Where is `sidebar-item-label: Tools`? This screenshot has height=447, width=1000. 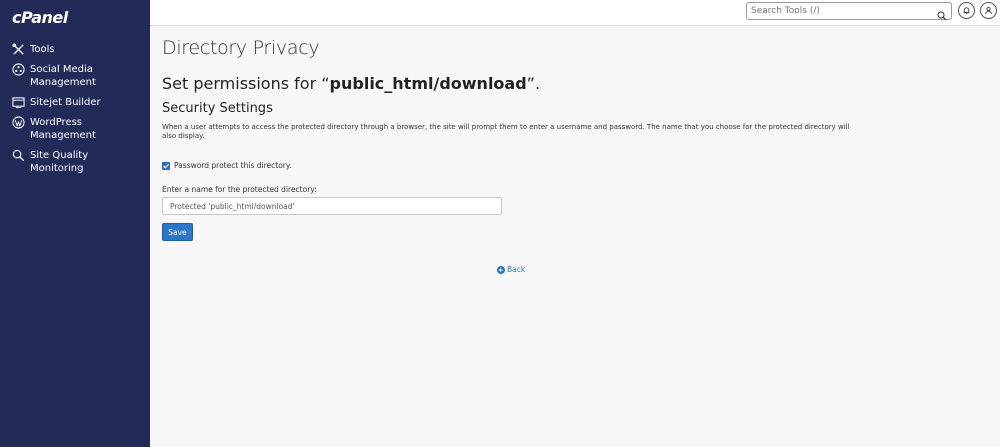
sidebar-item-label: Tools is located at coordinates (42, 49).